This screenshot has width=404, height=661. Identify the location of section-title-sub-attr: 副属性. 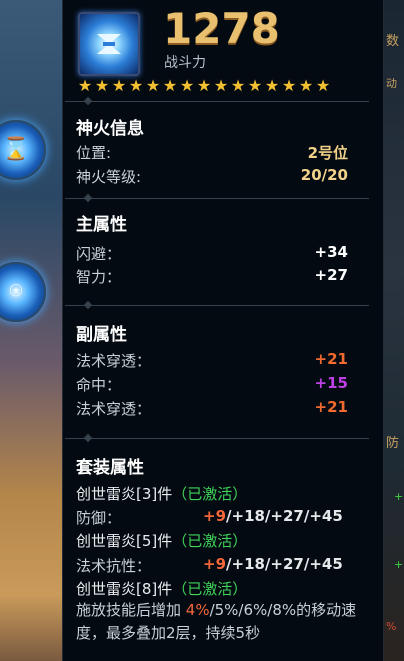
(101, 335).